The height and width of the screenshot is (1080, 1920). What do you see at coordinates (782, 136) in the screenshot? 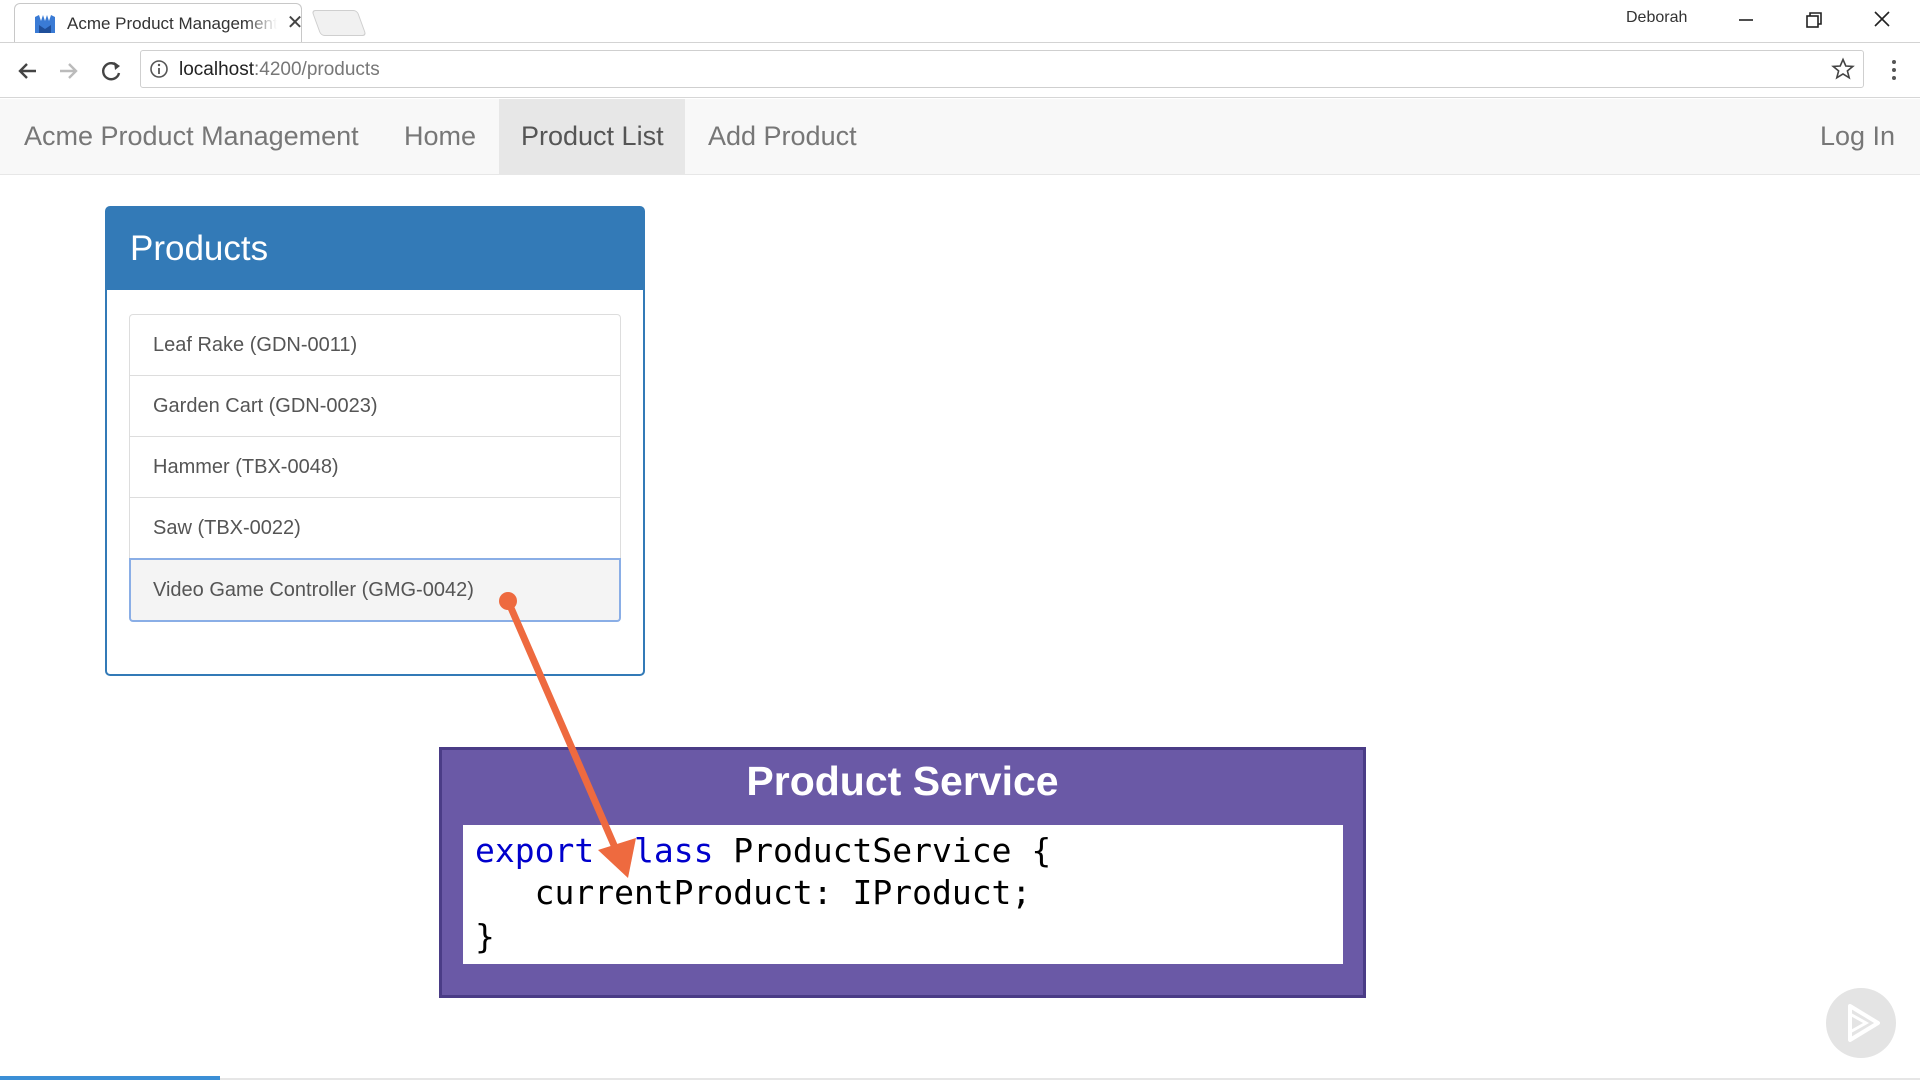
I see `nav-add-product: Add Product` at bounding box center [782, 136].